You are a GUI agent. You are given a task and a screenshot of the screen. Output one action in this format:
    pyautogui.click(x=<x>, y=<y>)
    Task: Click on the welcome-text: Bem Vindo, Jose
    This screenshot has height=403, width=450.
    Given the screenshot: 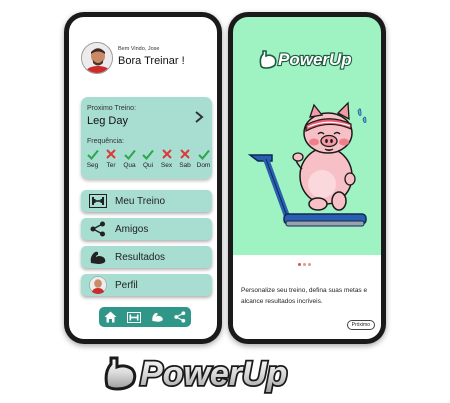 What is the action you would take?
    pyautogui.click(x=139, y=49)
    